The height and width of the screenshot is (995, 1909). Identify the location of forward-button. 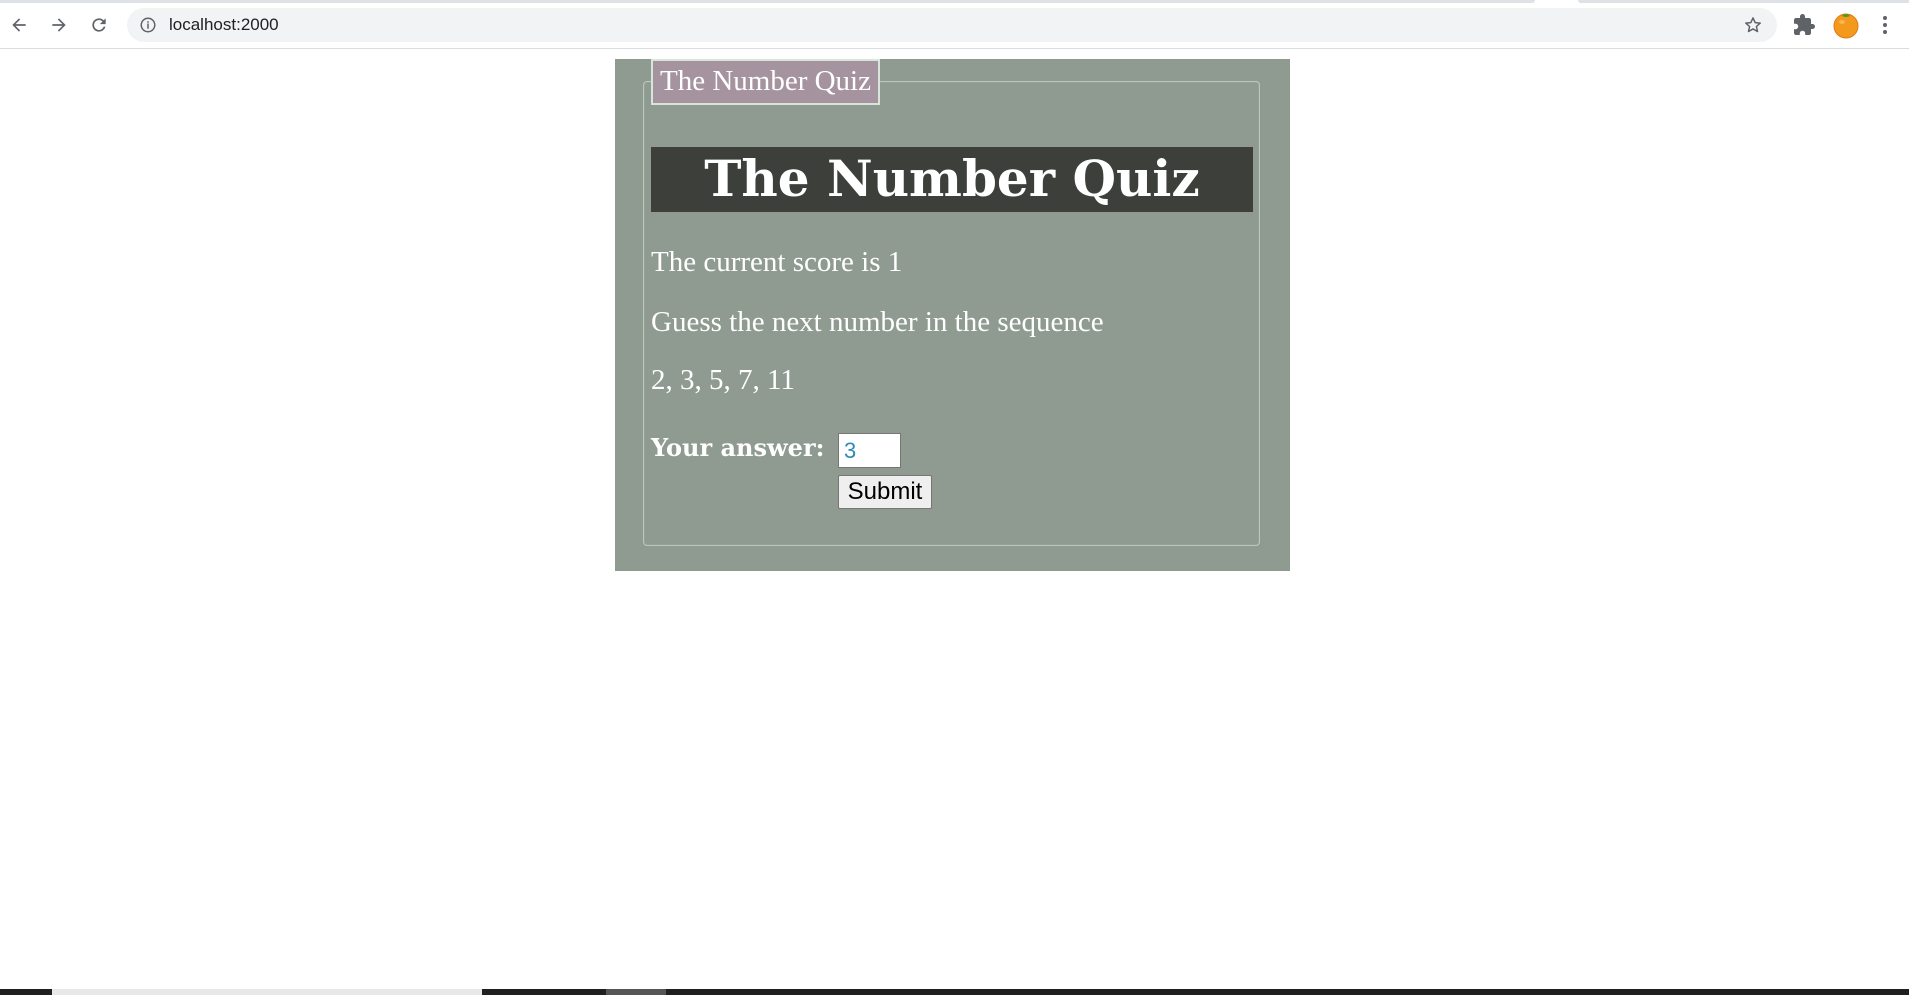
(59, 25).